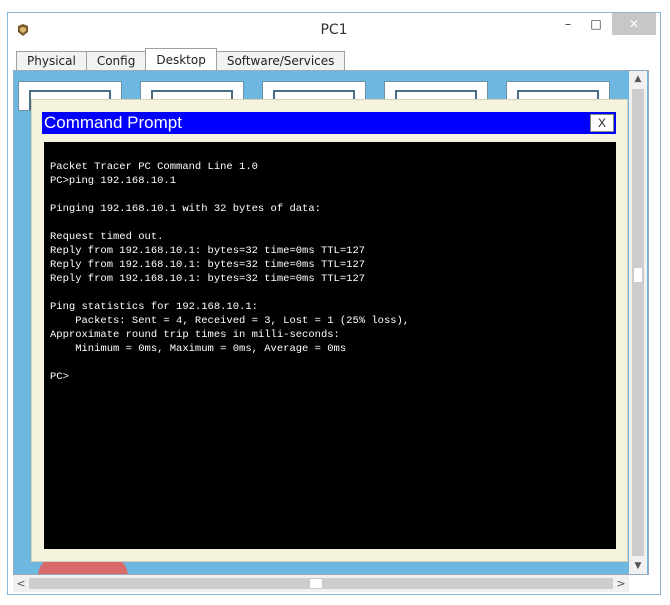 The image size is (670, 605). Describe the element at coordinates (113, 122) in the screenshot. I see `command-prompt-title: Command Prompt` at that location.